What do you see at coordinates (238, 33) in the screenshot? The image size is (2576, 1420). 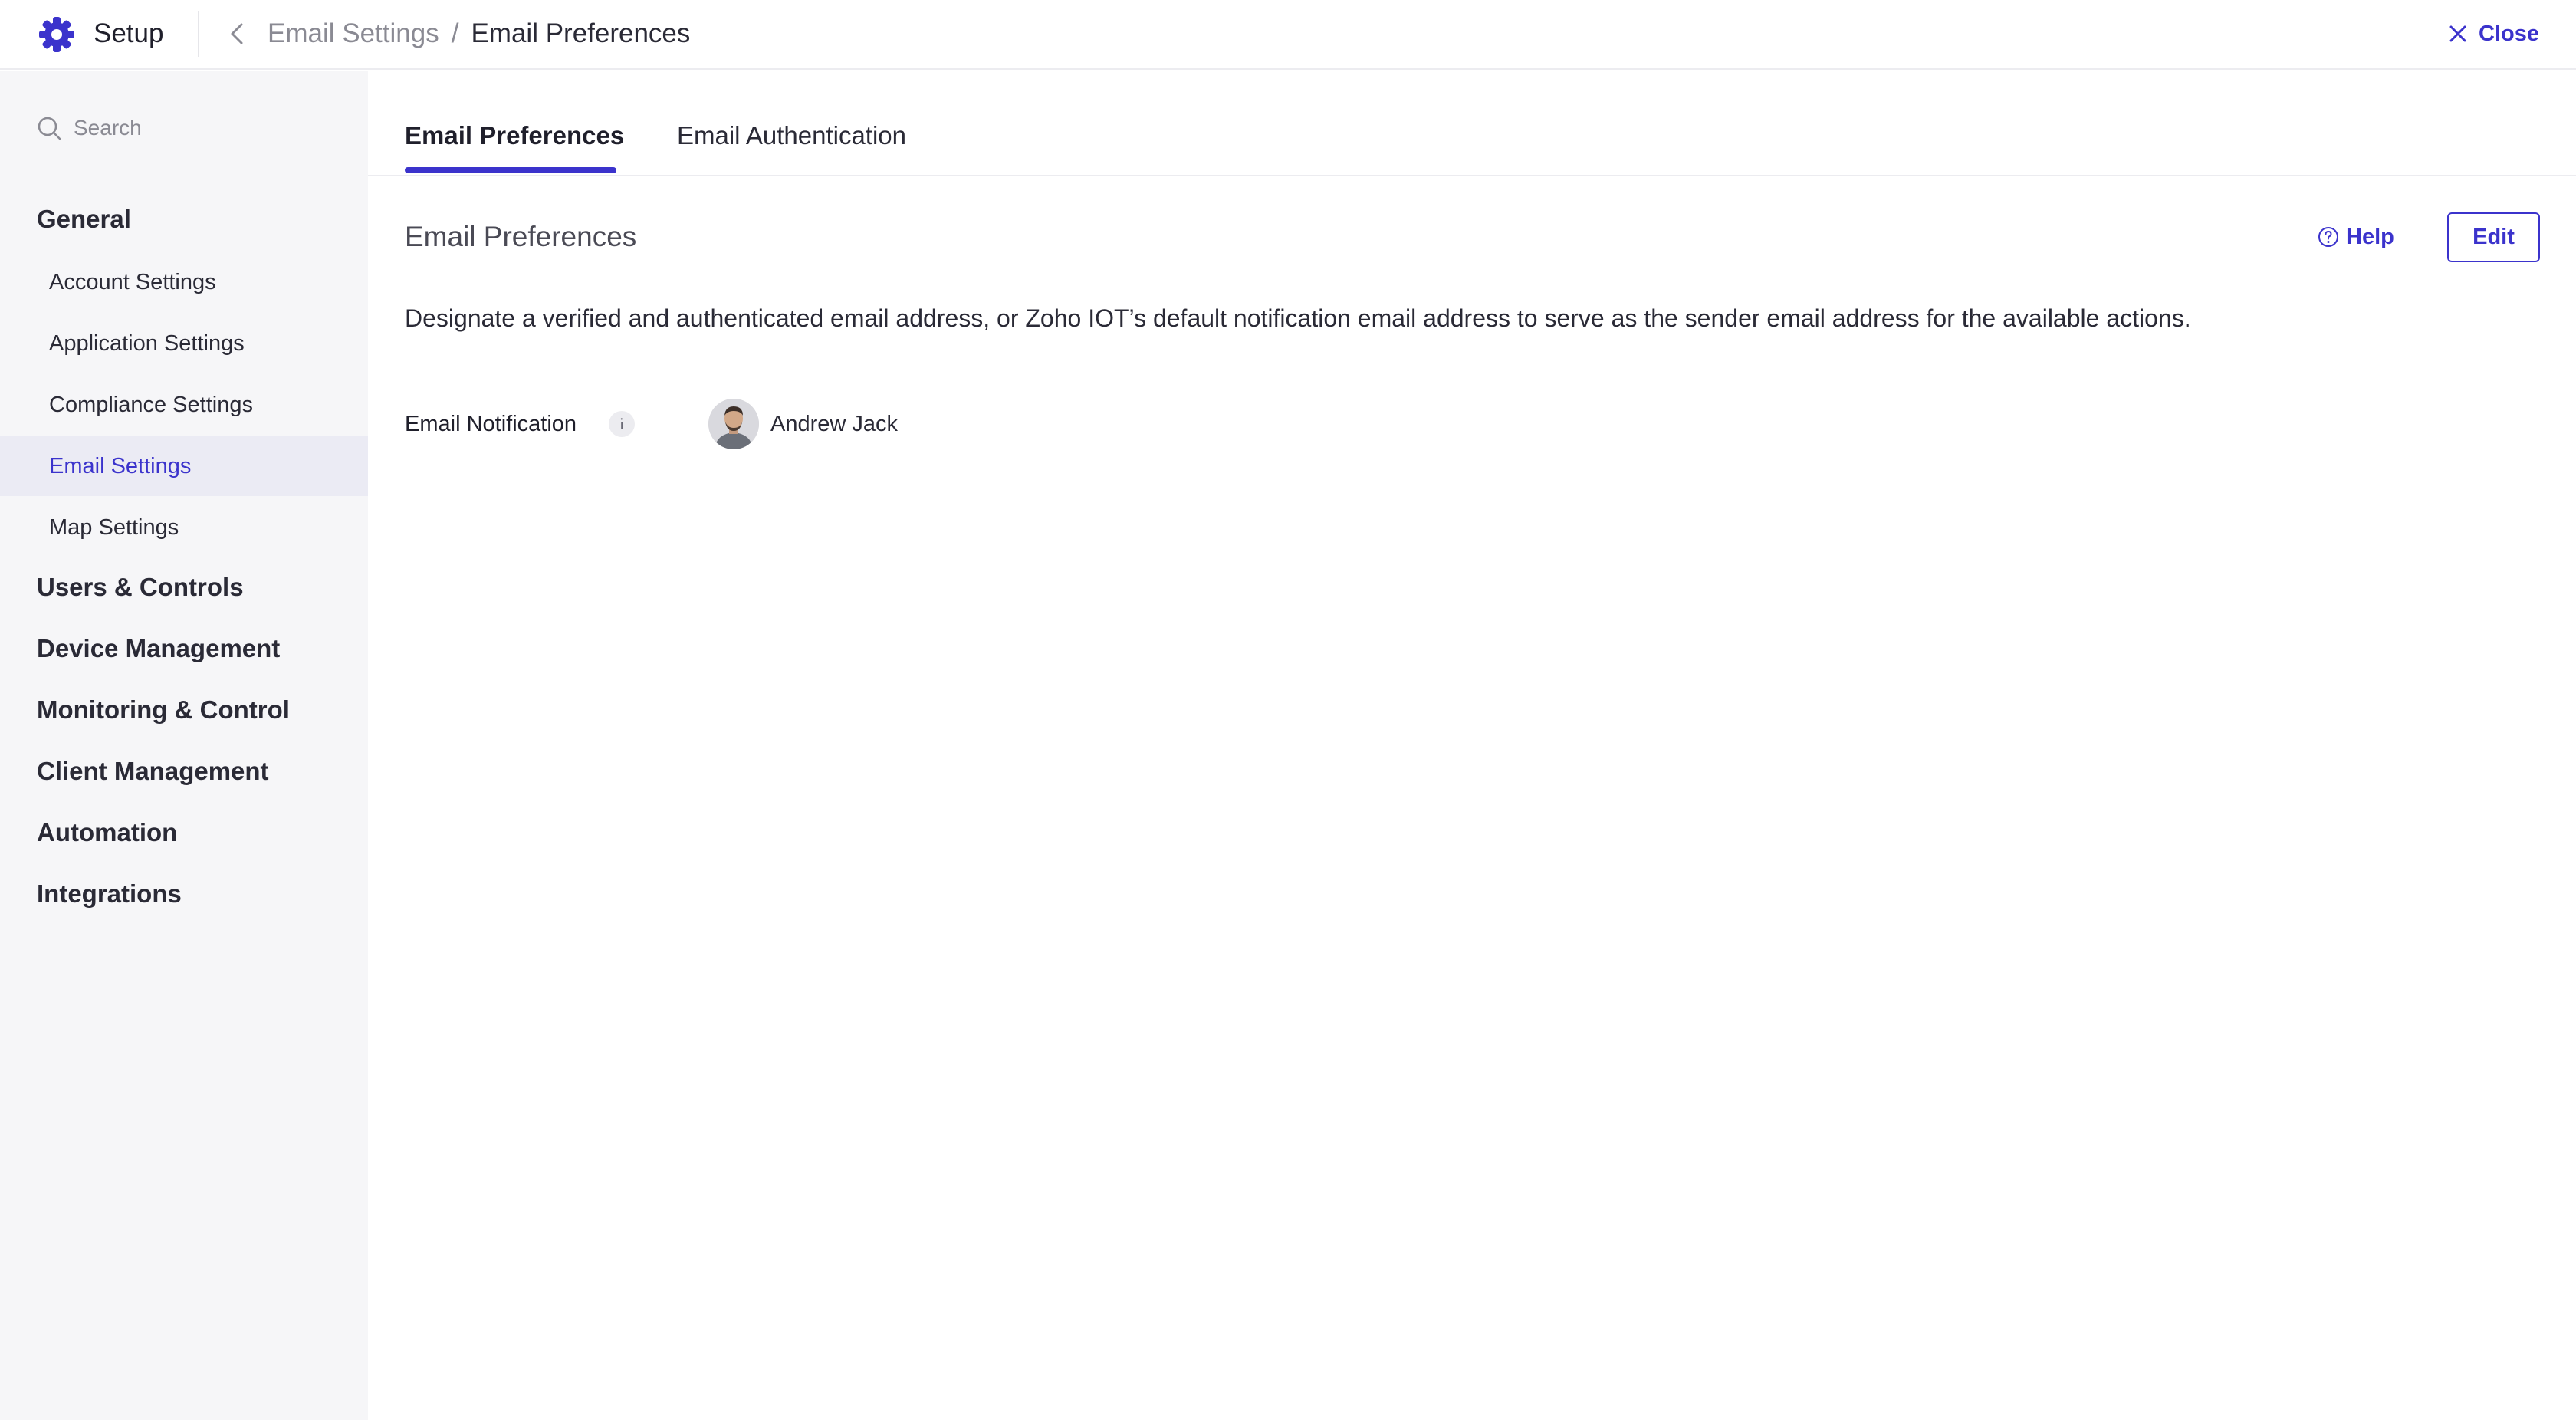 I see `chevron-left-icon` at bounding box center [238, 33].